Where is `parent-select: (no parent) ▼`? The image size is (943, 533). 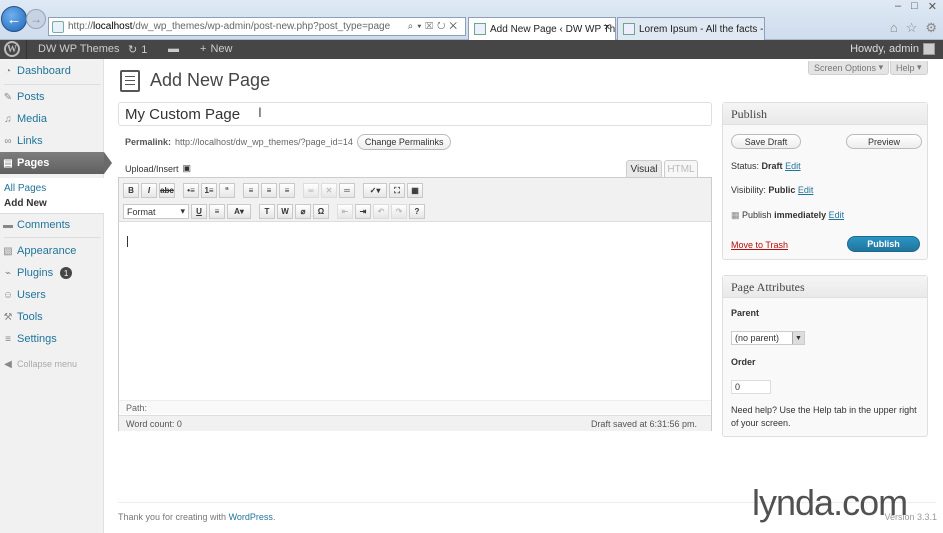 parent-select: (no parent) ▼ is located at coordinates (768, 338).